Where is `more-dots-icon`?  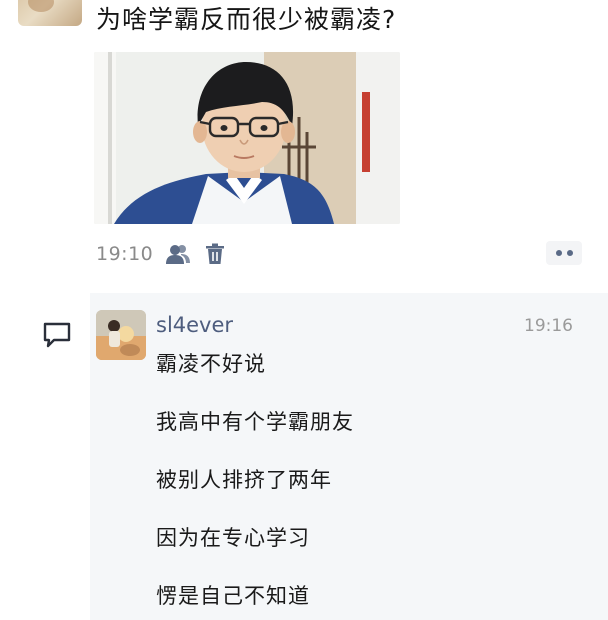 more-dots-icon is located at coordinates (564, 253).